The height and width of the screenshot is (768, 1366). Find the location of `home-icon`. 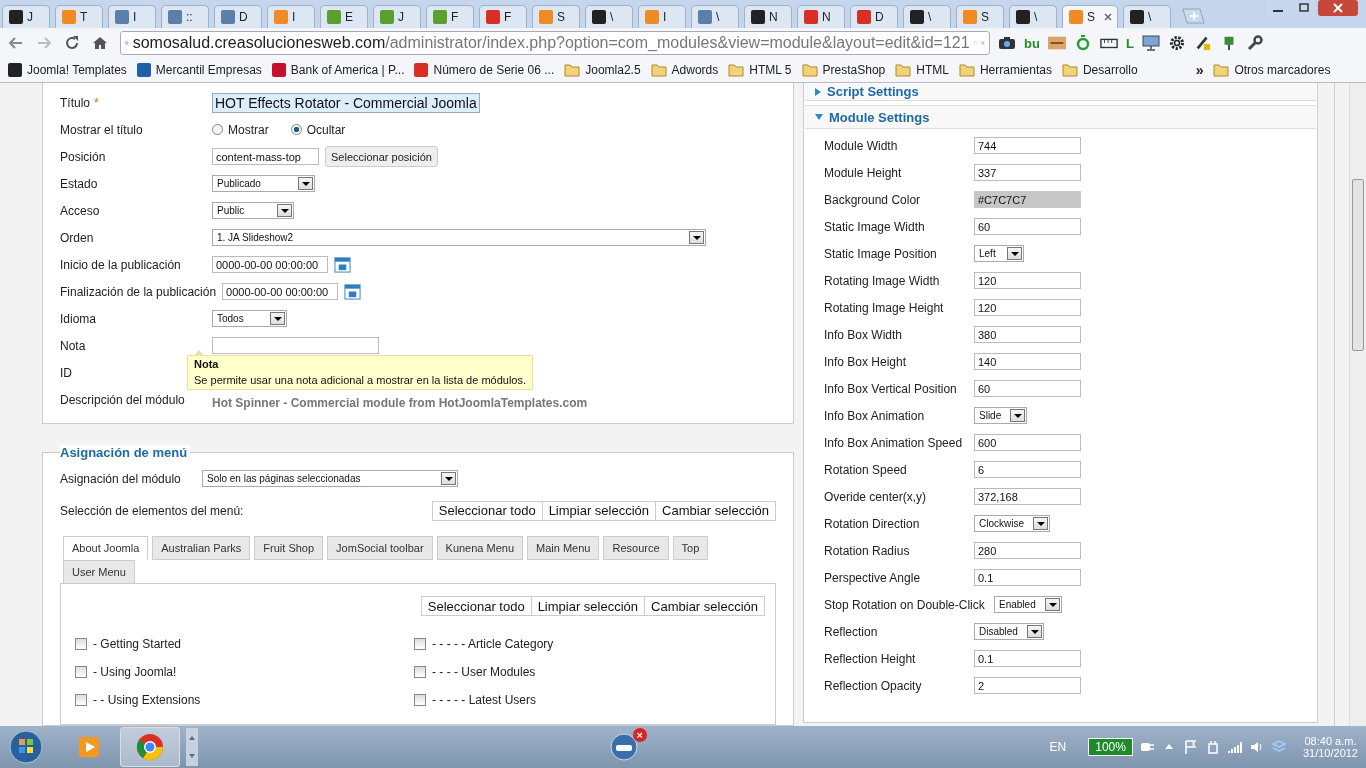

home-icon is located at coordinates (100, 43).